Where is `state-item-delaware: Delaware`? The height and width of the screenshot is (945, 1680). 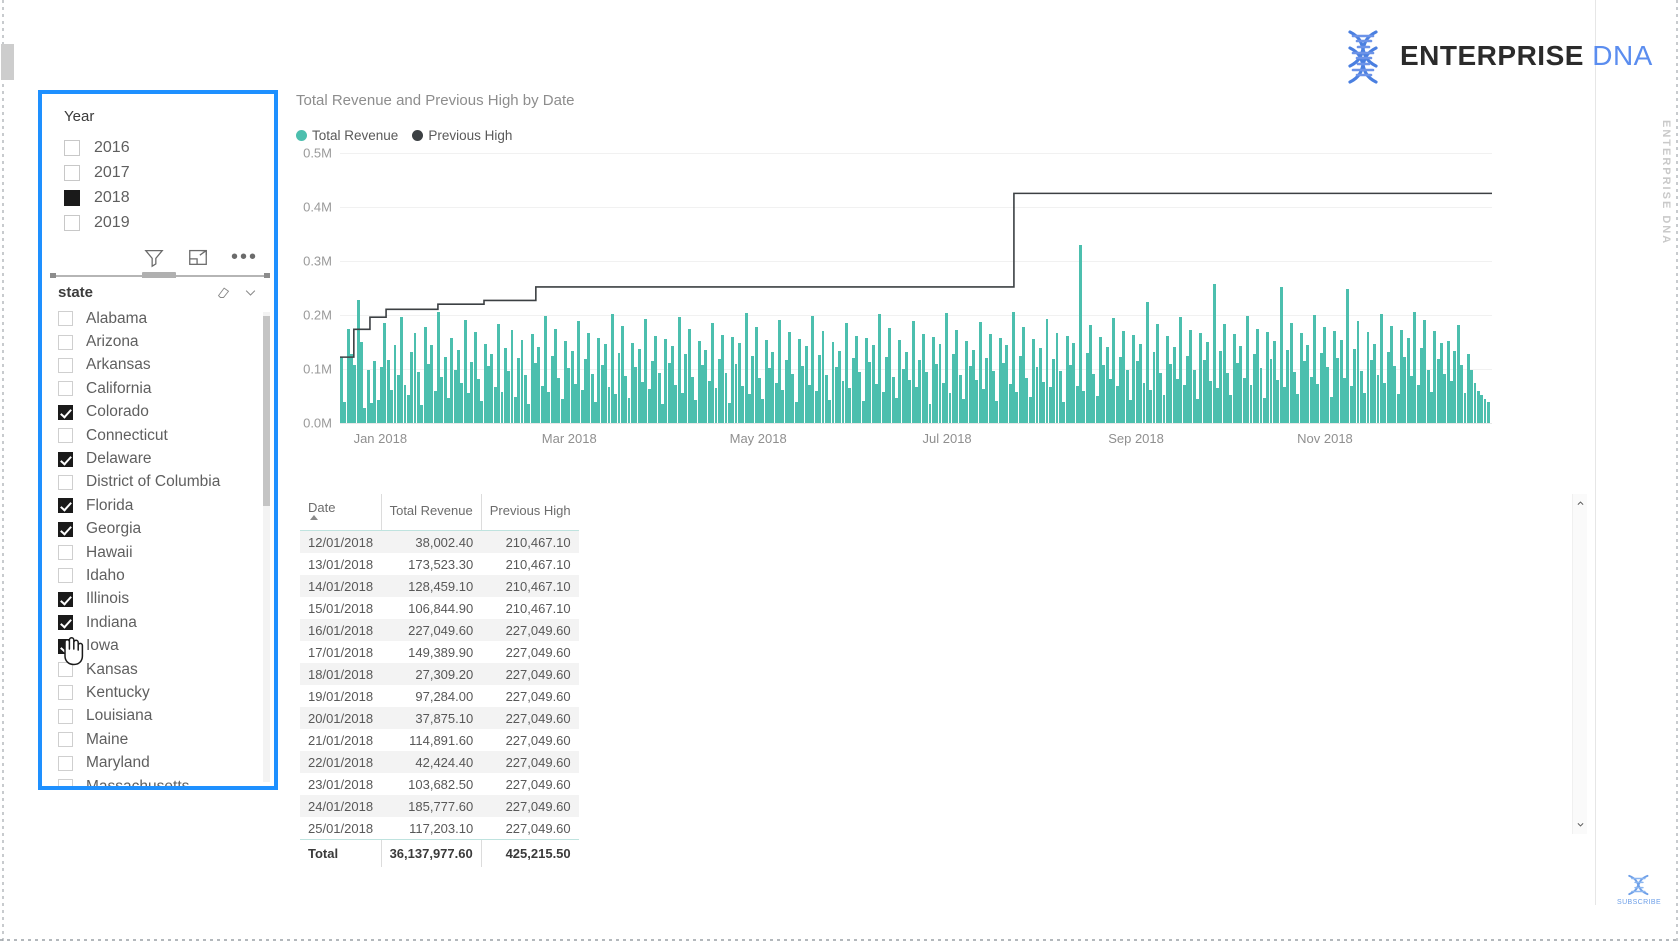 state-item-delaware: Delaware is located at coordinates (166, 458).